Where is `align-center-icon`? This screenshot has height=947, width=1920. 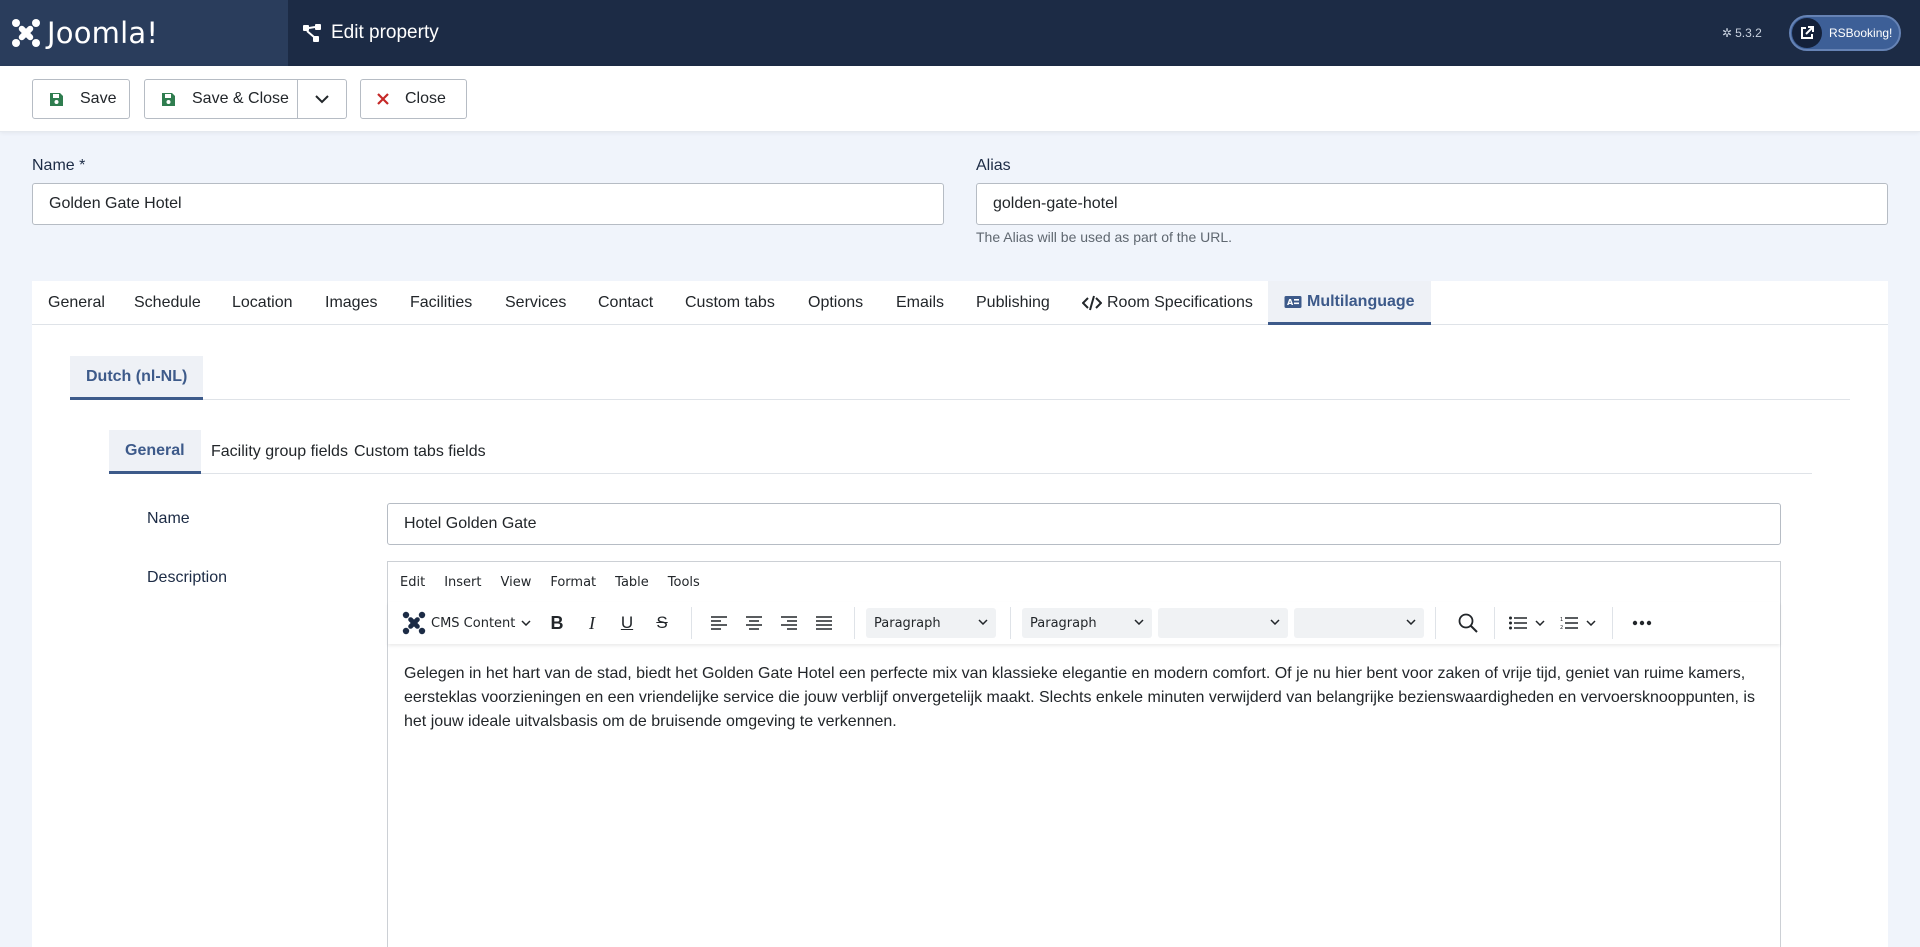 align-center-icon is located at coordinates (754, 623).